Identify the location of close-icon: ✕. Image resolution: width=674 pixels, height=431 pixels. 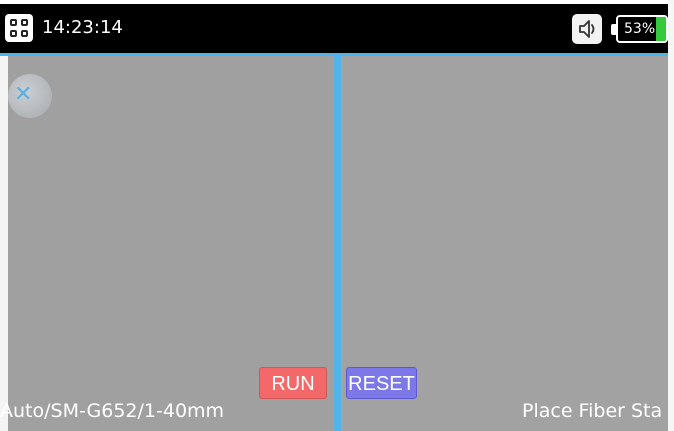
(23, 94).